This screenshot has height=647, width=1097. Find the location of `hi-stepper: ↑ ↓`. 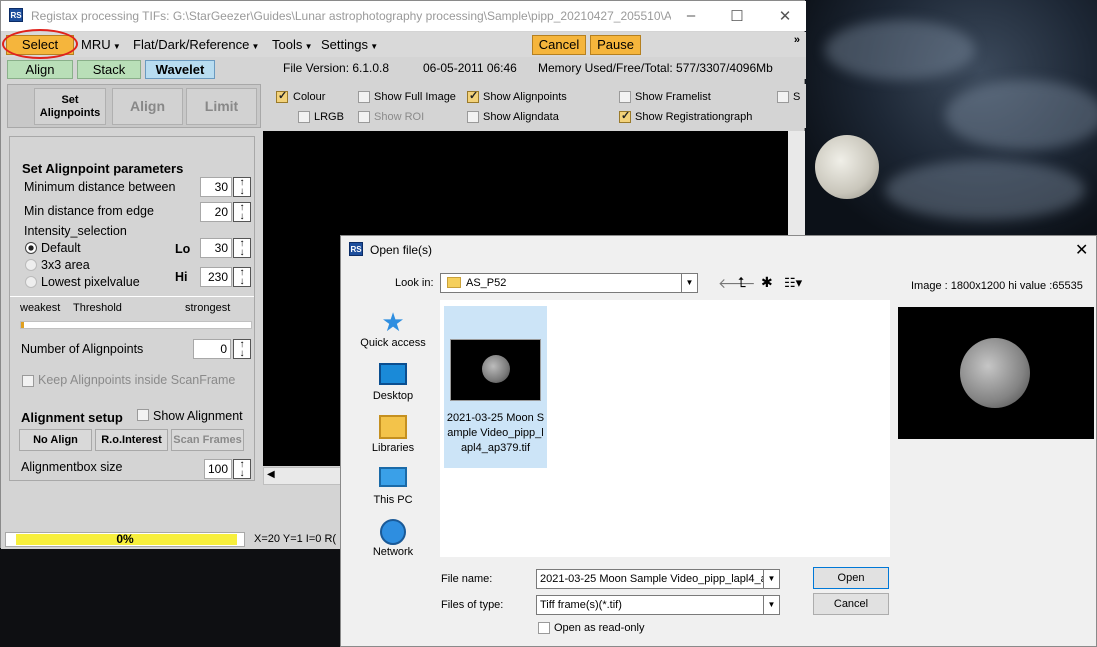

hi-stepper: ↑ ↓ is located at coordinates (242, 277).